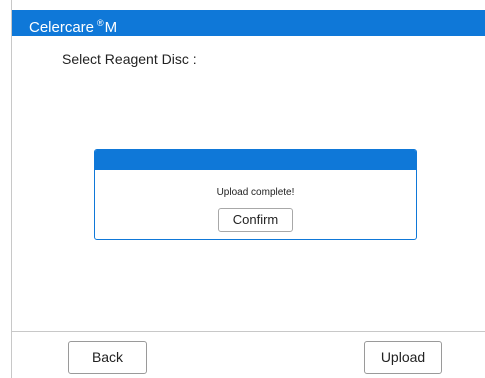 This screenshot has height=378, width=485. What do you see at coordinates (255, 220) in the screenshot?
I see `confirm-button: Confirm` at bounding box center [255, 220].